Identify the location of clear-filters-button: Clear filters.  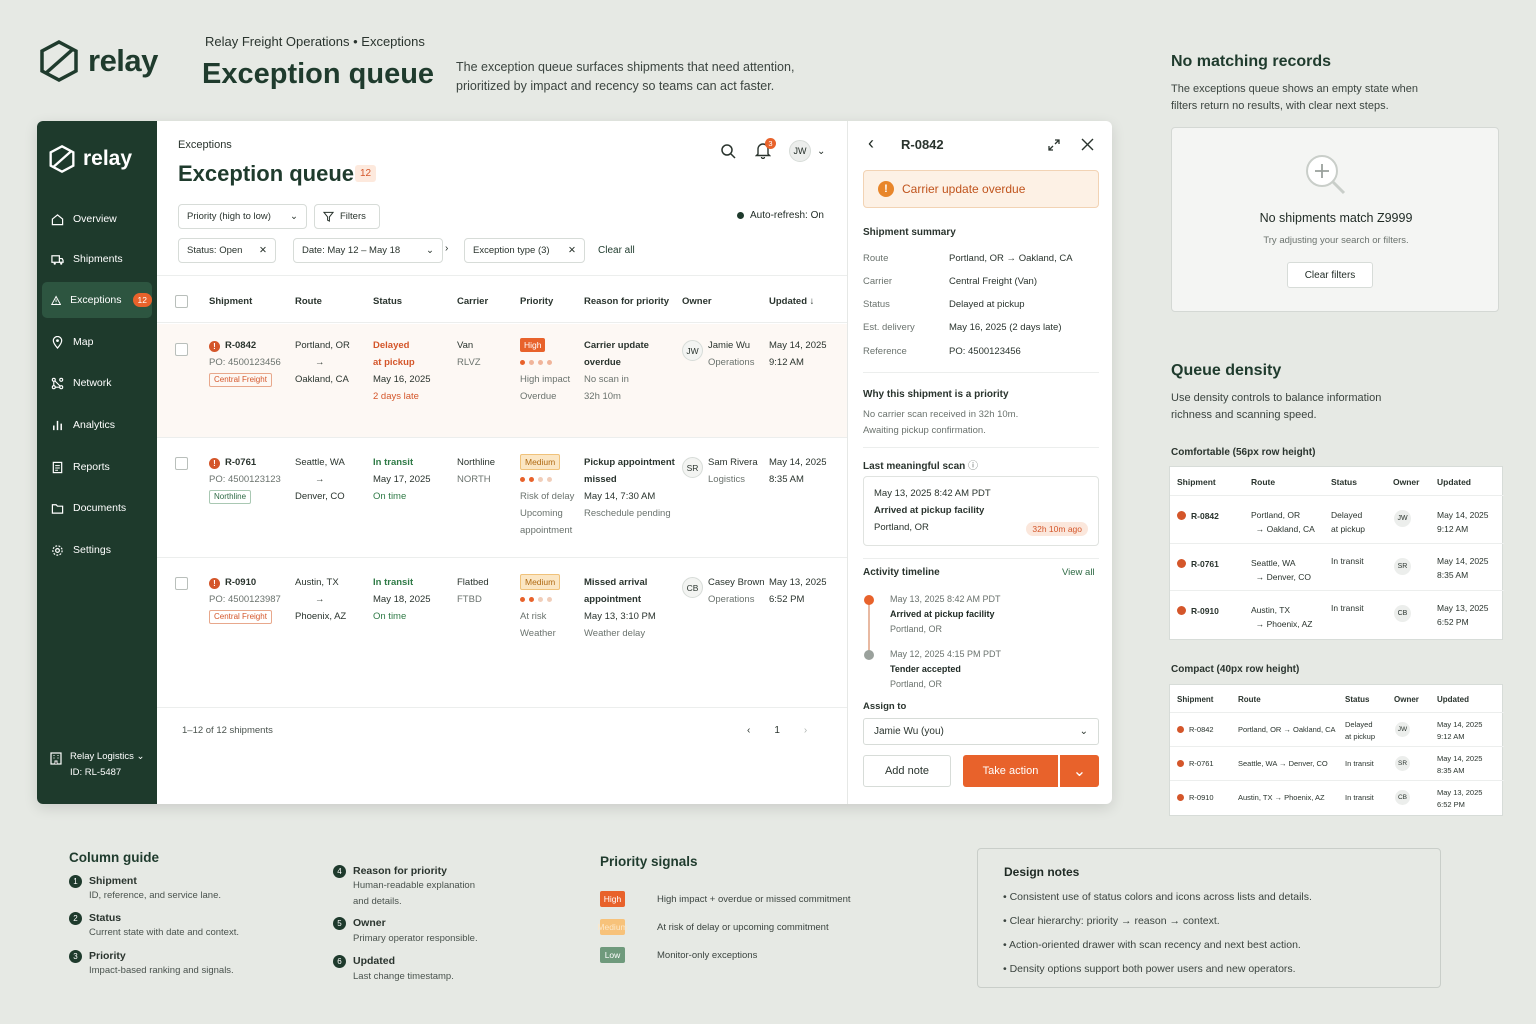
(1330, 275).